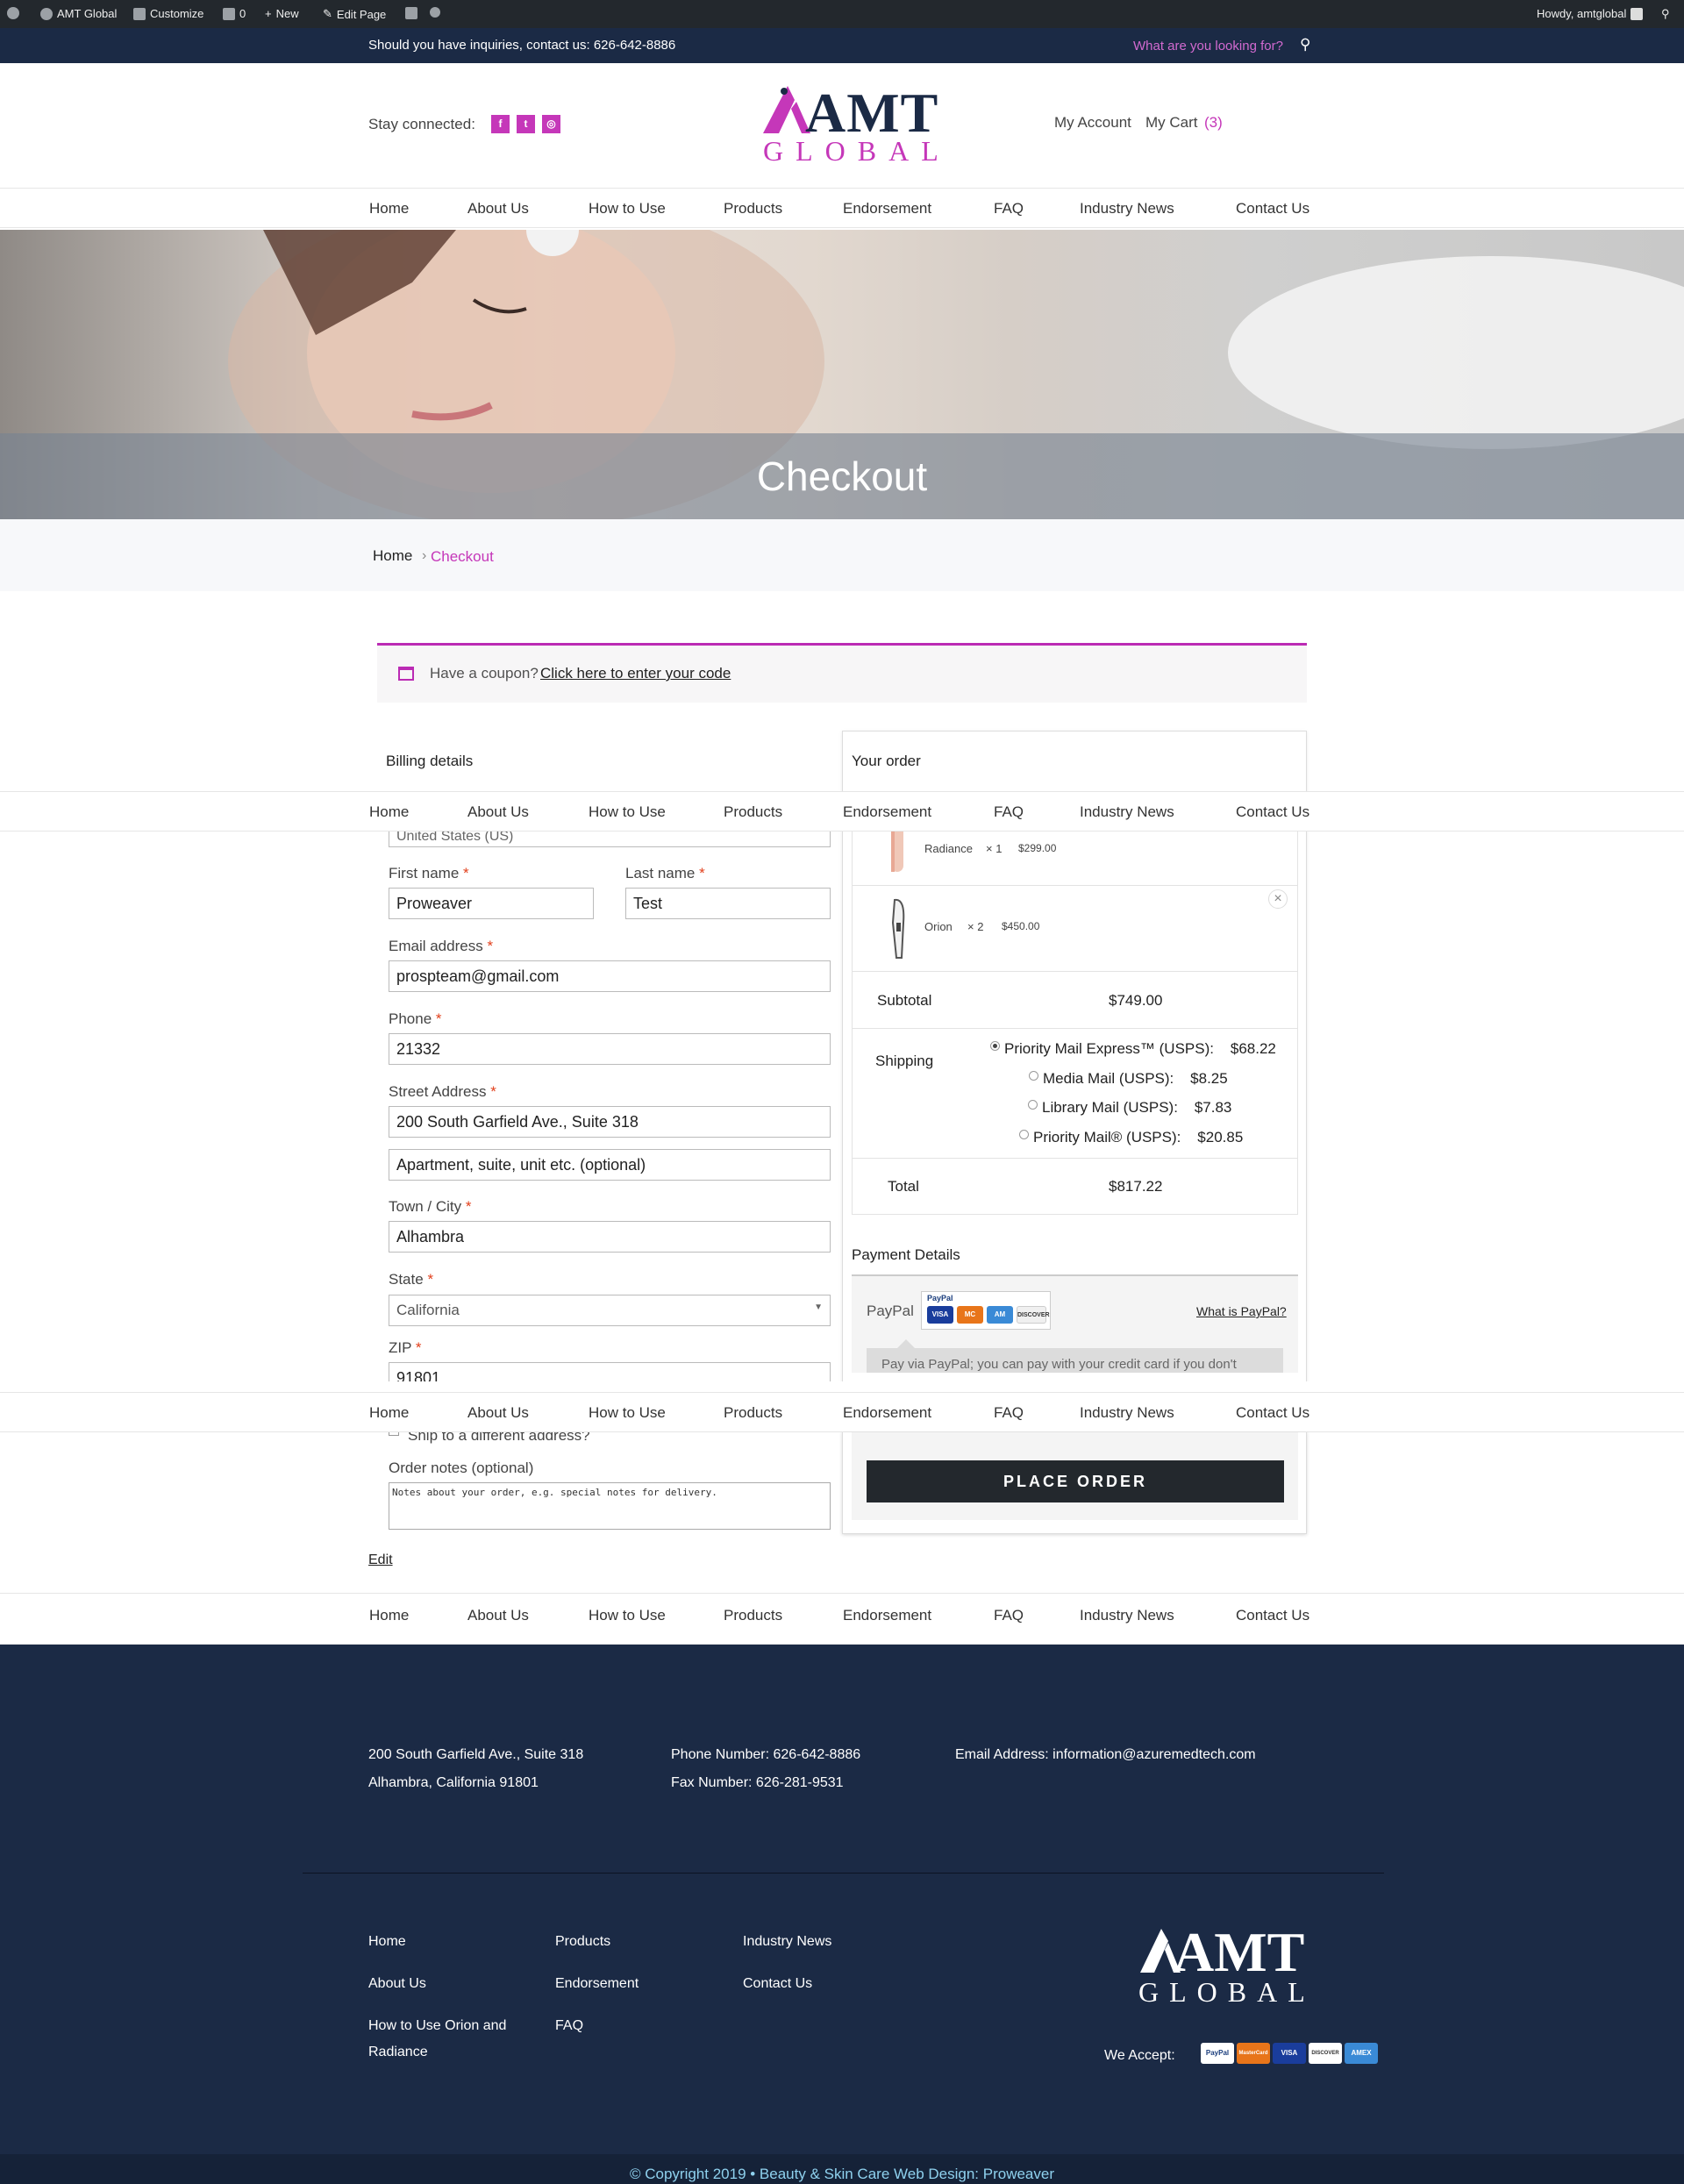  What do you see at coordinates (610, 1371) in the screenshot?
I see `zip-field: 91801` at bounding box center [610, 1371].